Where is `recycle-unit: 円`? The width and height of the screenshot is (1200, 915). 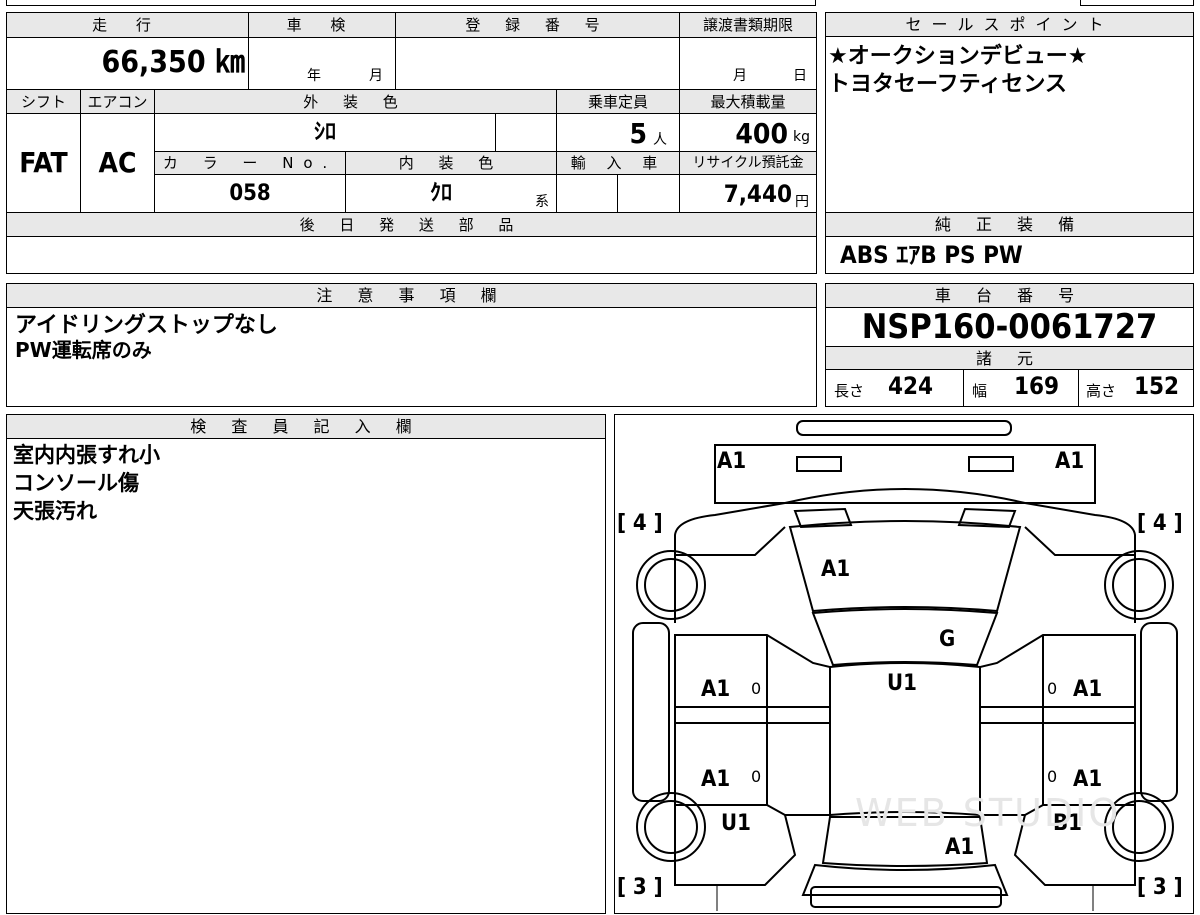
recycle-unit: 円 is located at coordinates (802, 202).